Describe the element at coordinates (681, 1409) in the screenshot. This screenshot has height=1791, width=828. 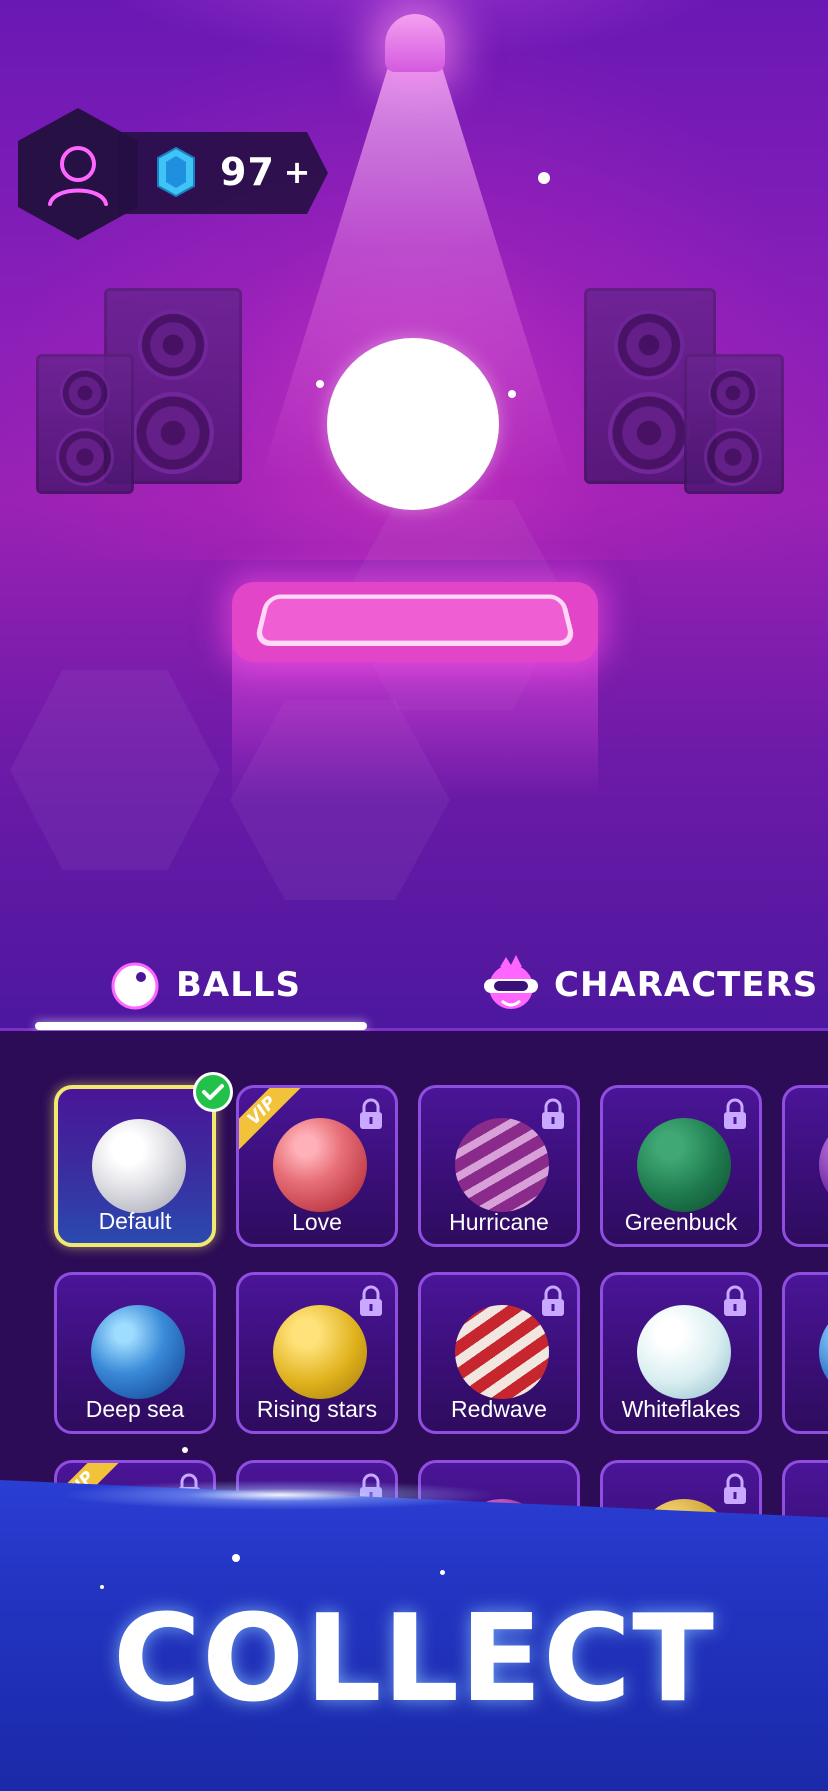
I see `ball-name: Whiteflakes` at that location.